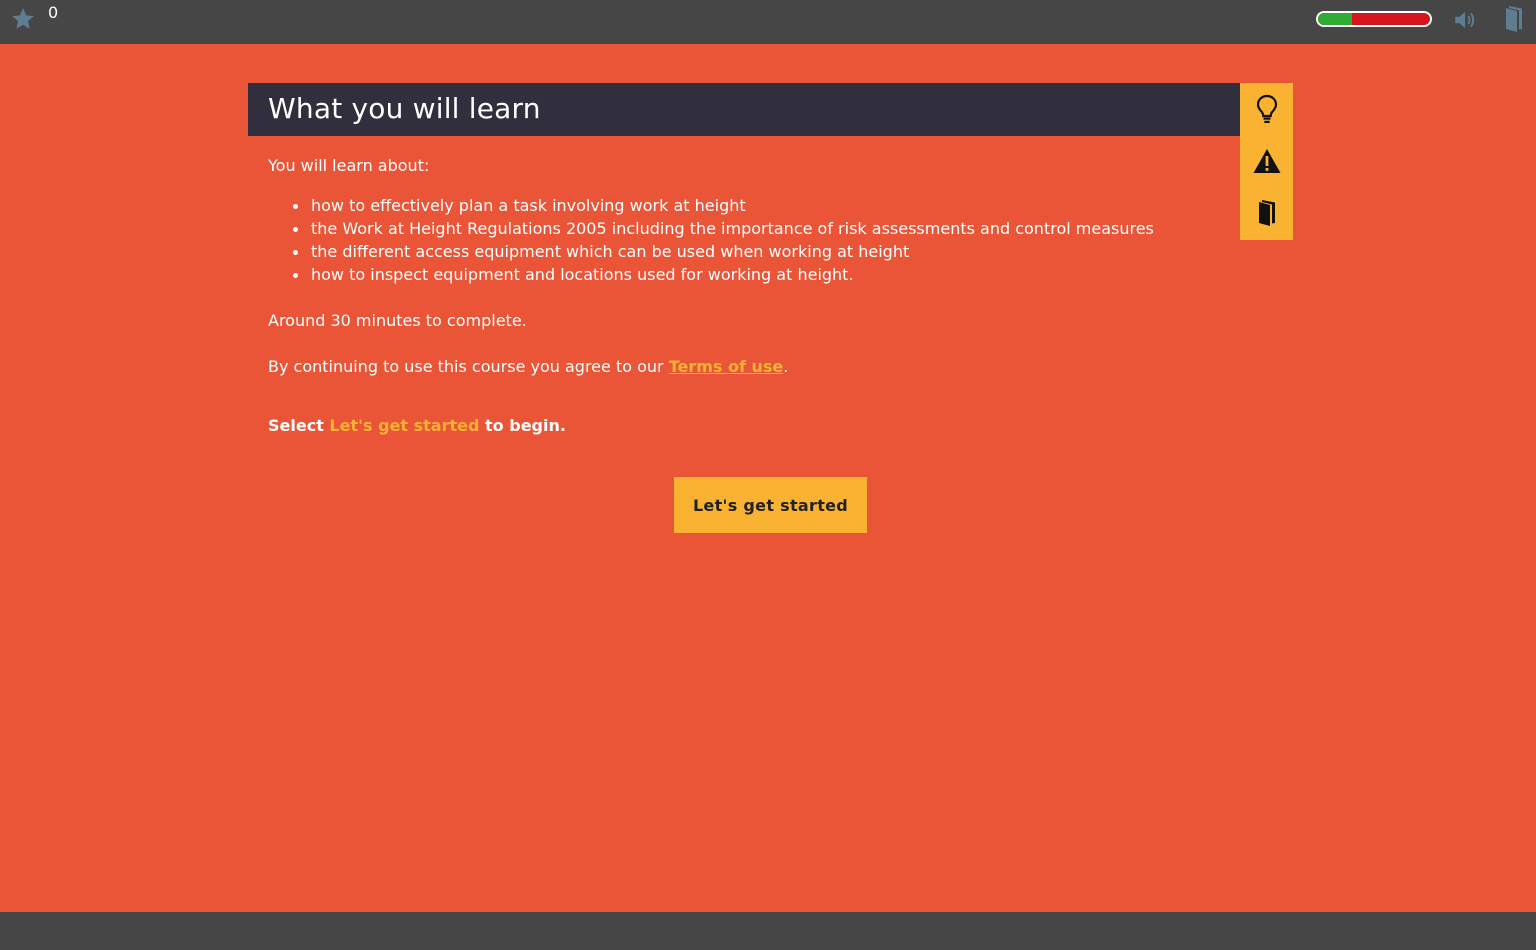 Image resolution: width=1536 pixels, height=950 pixels. I want to click on instruction-text: Select Let's get started to begin., so click(748, 425).